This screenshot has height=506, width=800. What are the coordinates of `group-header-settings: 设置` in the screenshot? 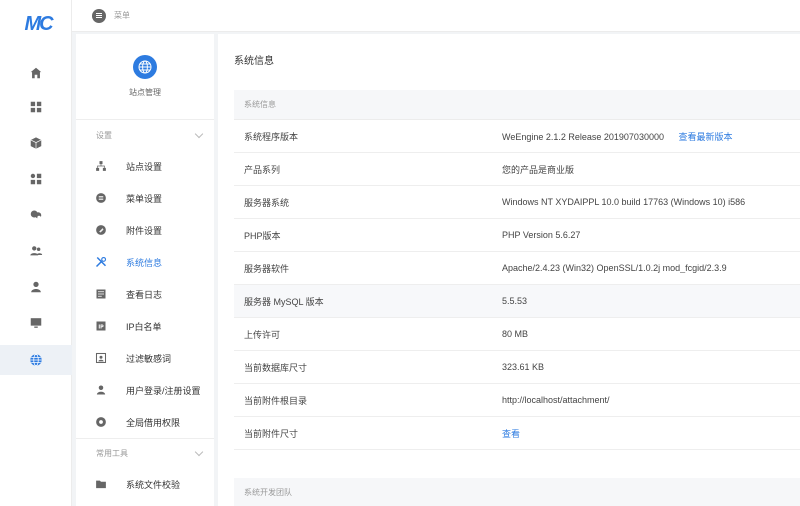 It's located at (145, 135).